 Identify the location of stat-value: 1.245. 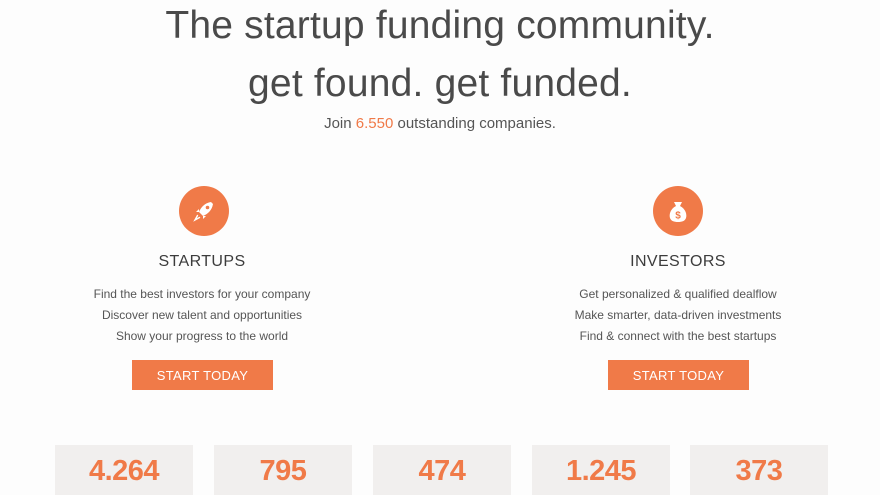
(601, 471).